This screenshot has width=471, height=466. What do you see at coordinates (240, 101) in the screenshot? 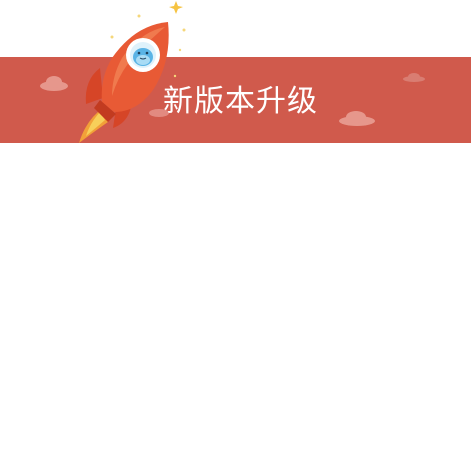
I see `dialog-title: 新版本升级` at bounding box center [240, 101].